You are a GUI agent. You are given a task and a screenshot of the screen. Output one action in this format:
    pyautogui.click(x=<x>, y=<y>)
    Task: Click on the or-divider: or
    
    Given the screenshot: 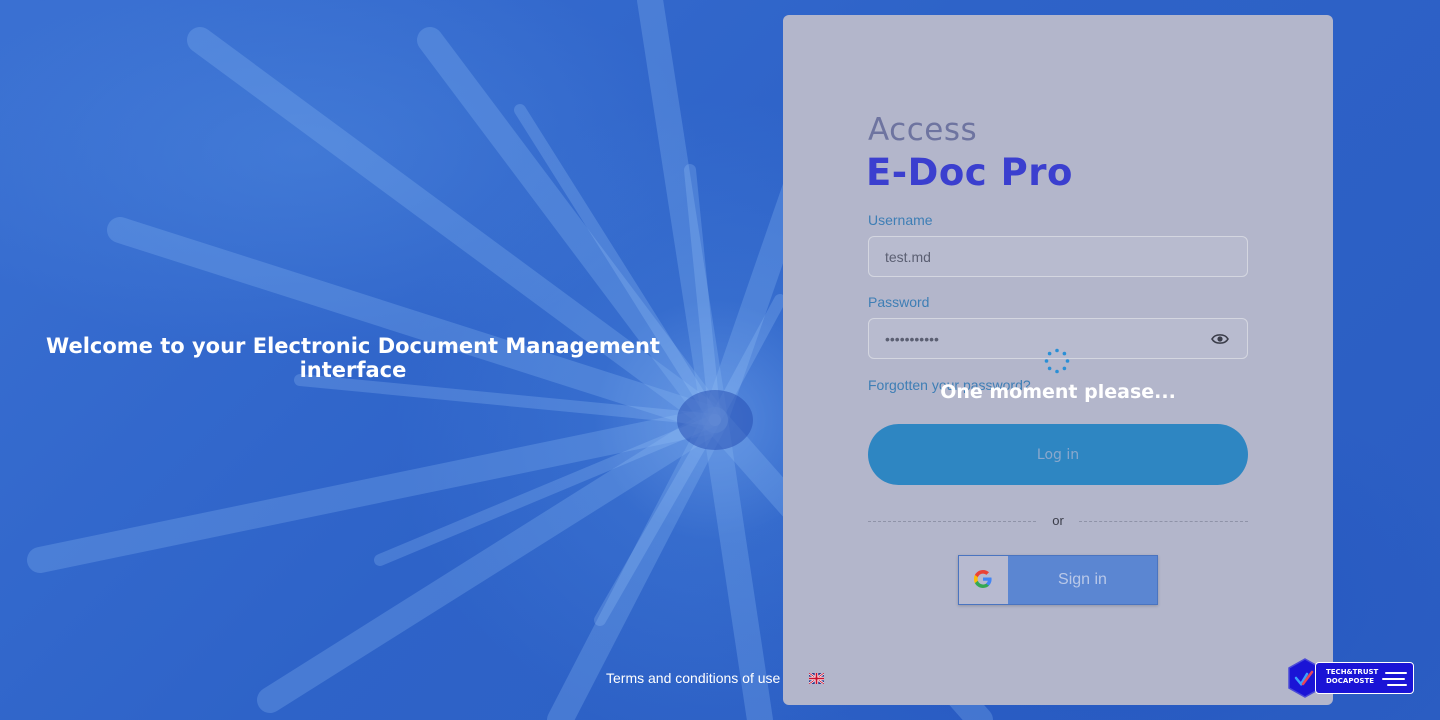 What is the action you would take?
    pyautogui.click(x=1058, y=521)
    